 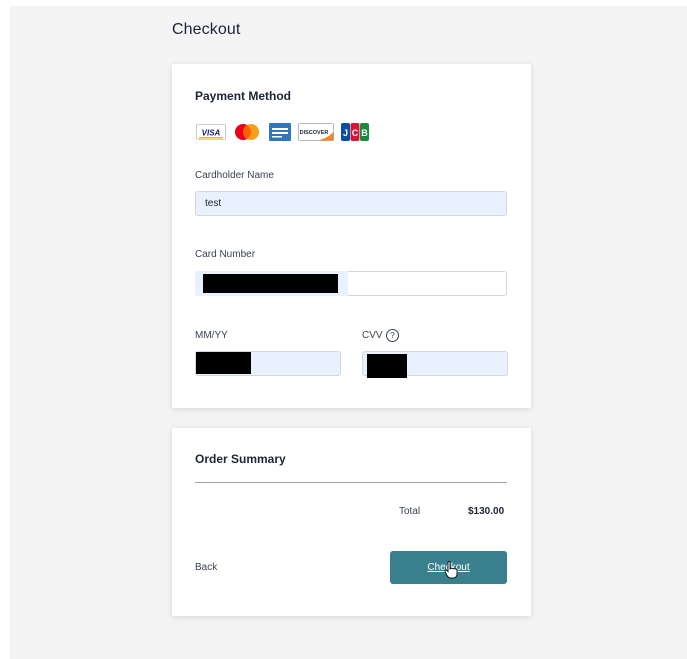 I want to click on svg-text: DISCOVER, so click(x=314, y=133).